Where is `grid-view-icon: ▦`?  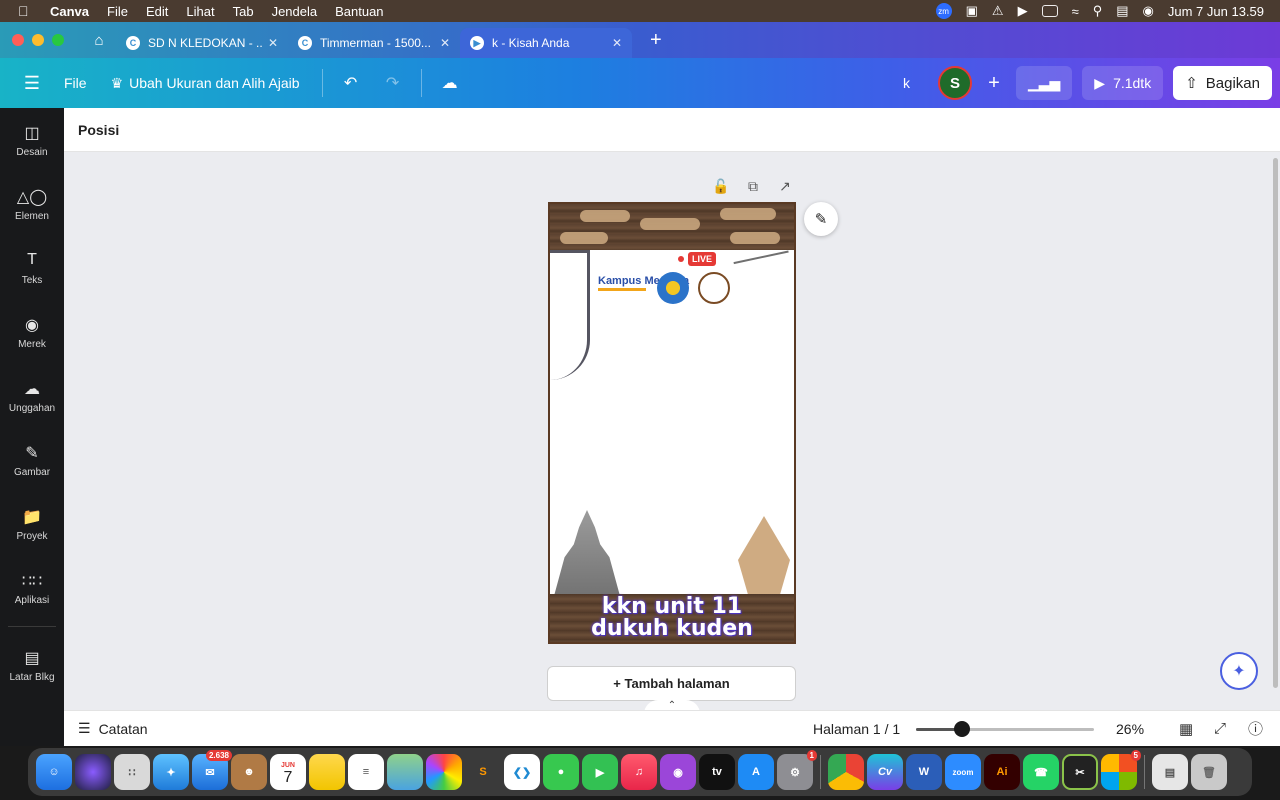 grid-view-icon: ▦ is located at coordinates (1186, 729).